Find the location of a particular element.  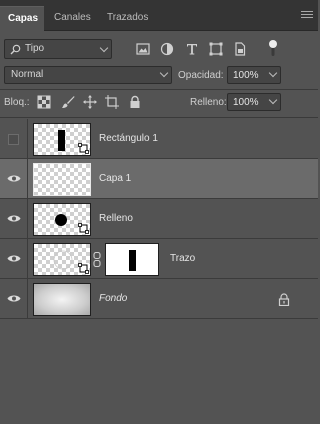

layer-name: Fondo is located at coordinates (113, 298).